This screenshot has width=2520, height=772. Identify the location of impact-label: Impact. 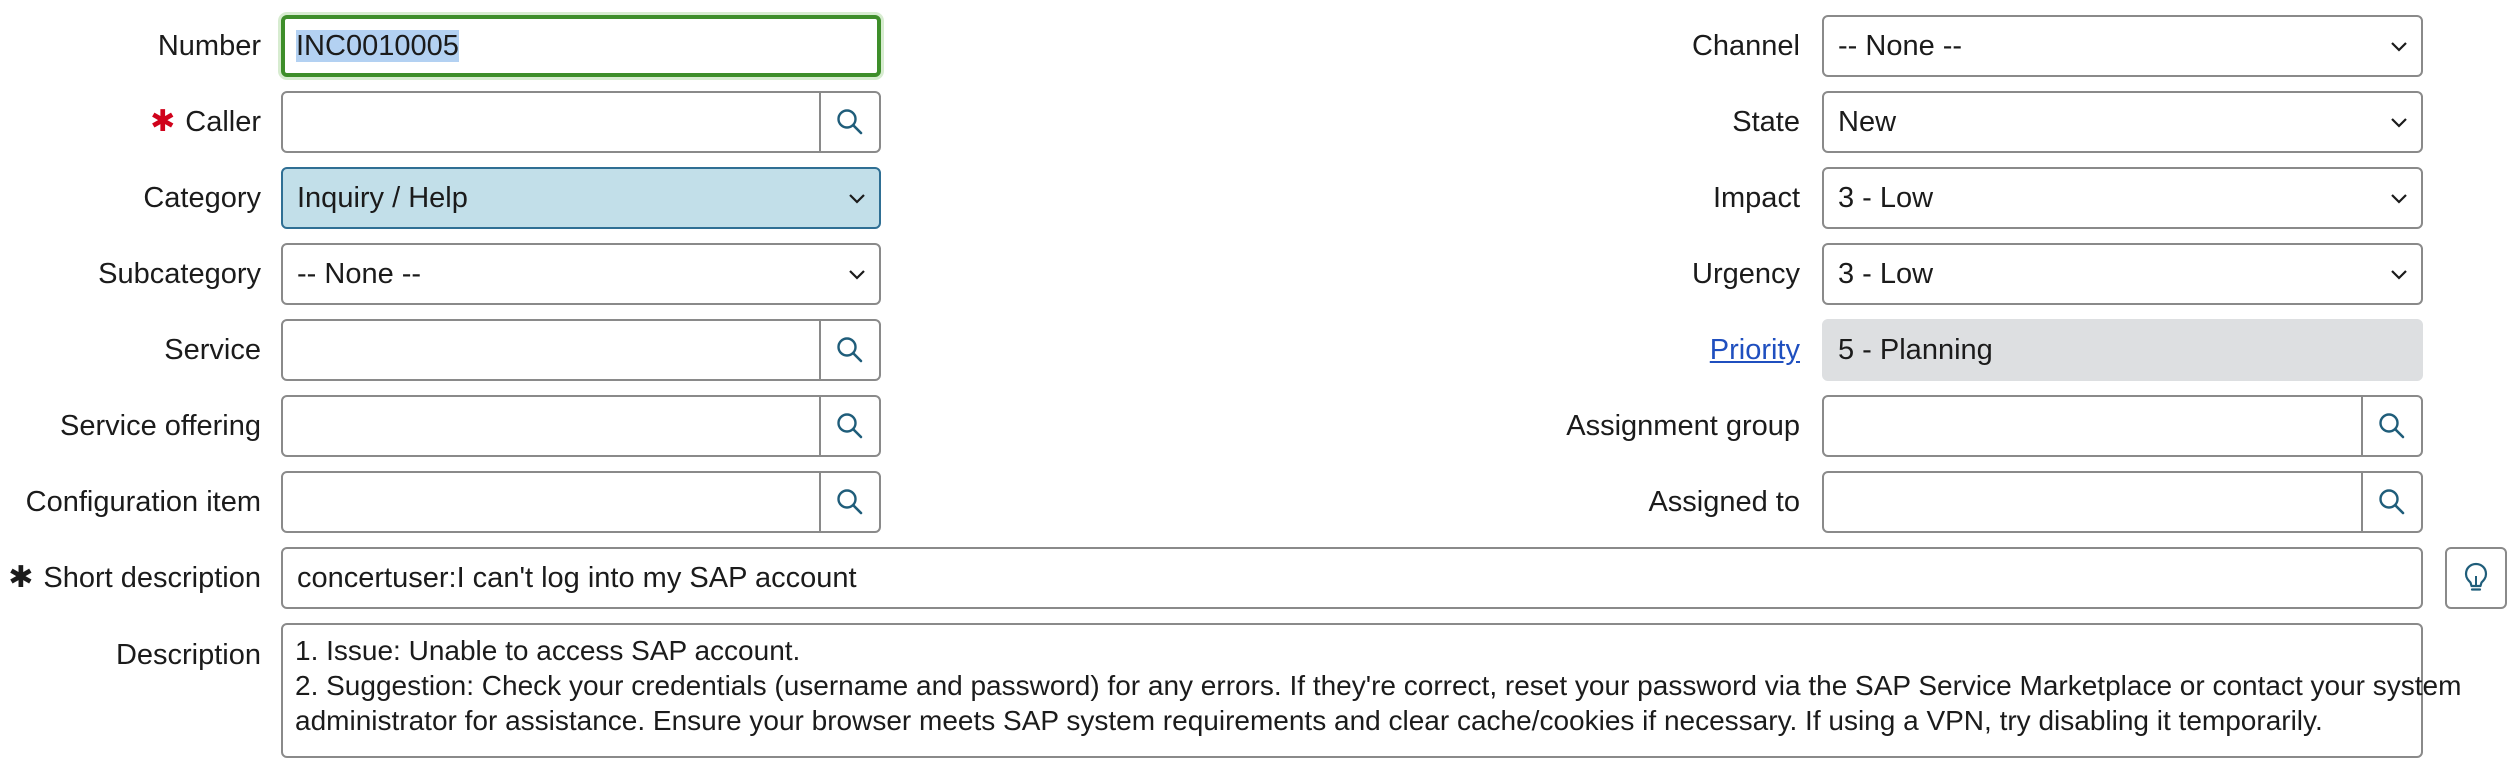
(1756, 198).